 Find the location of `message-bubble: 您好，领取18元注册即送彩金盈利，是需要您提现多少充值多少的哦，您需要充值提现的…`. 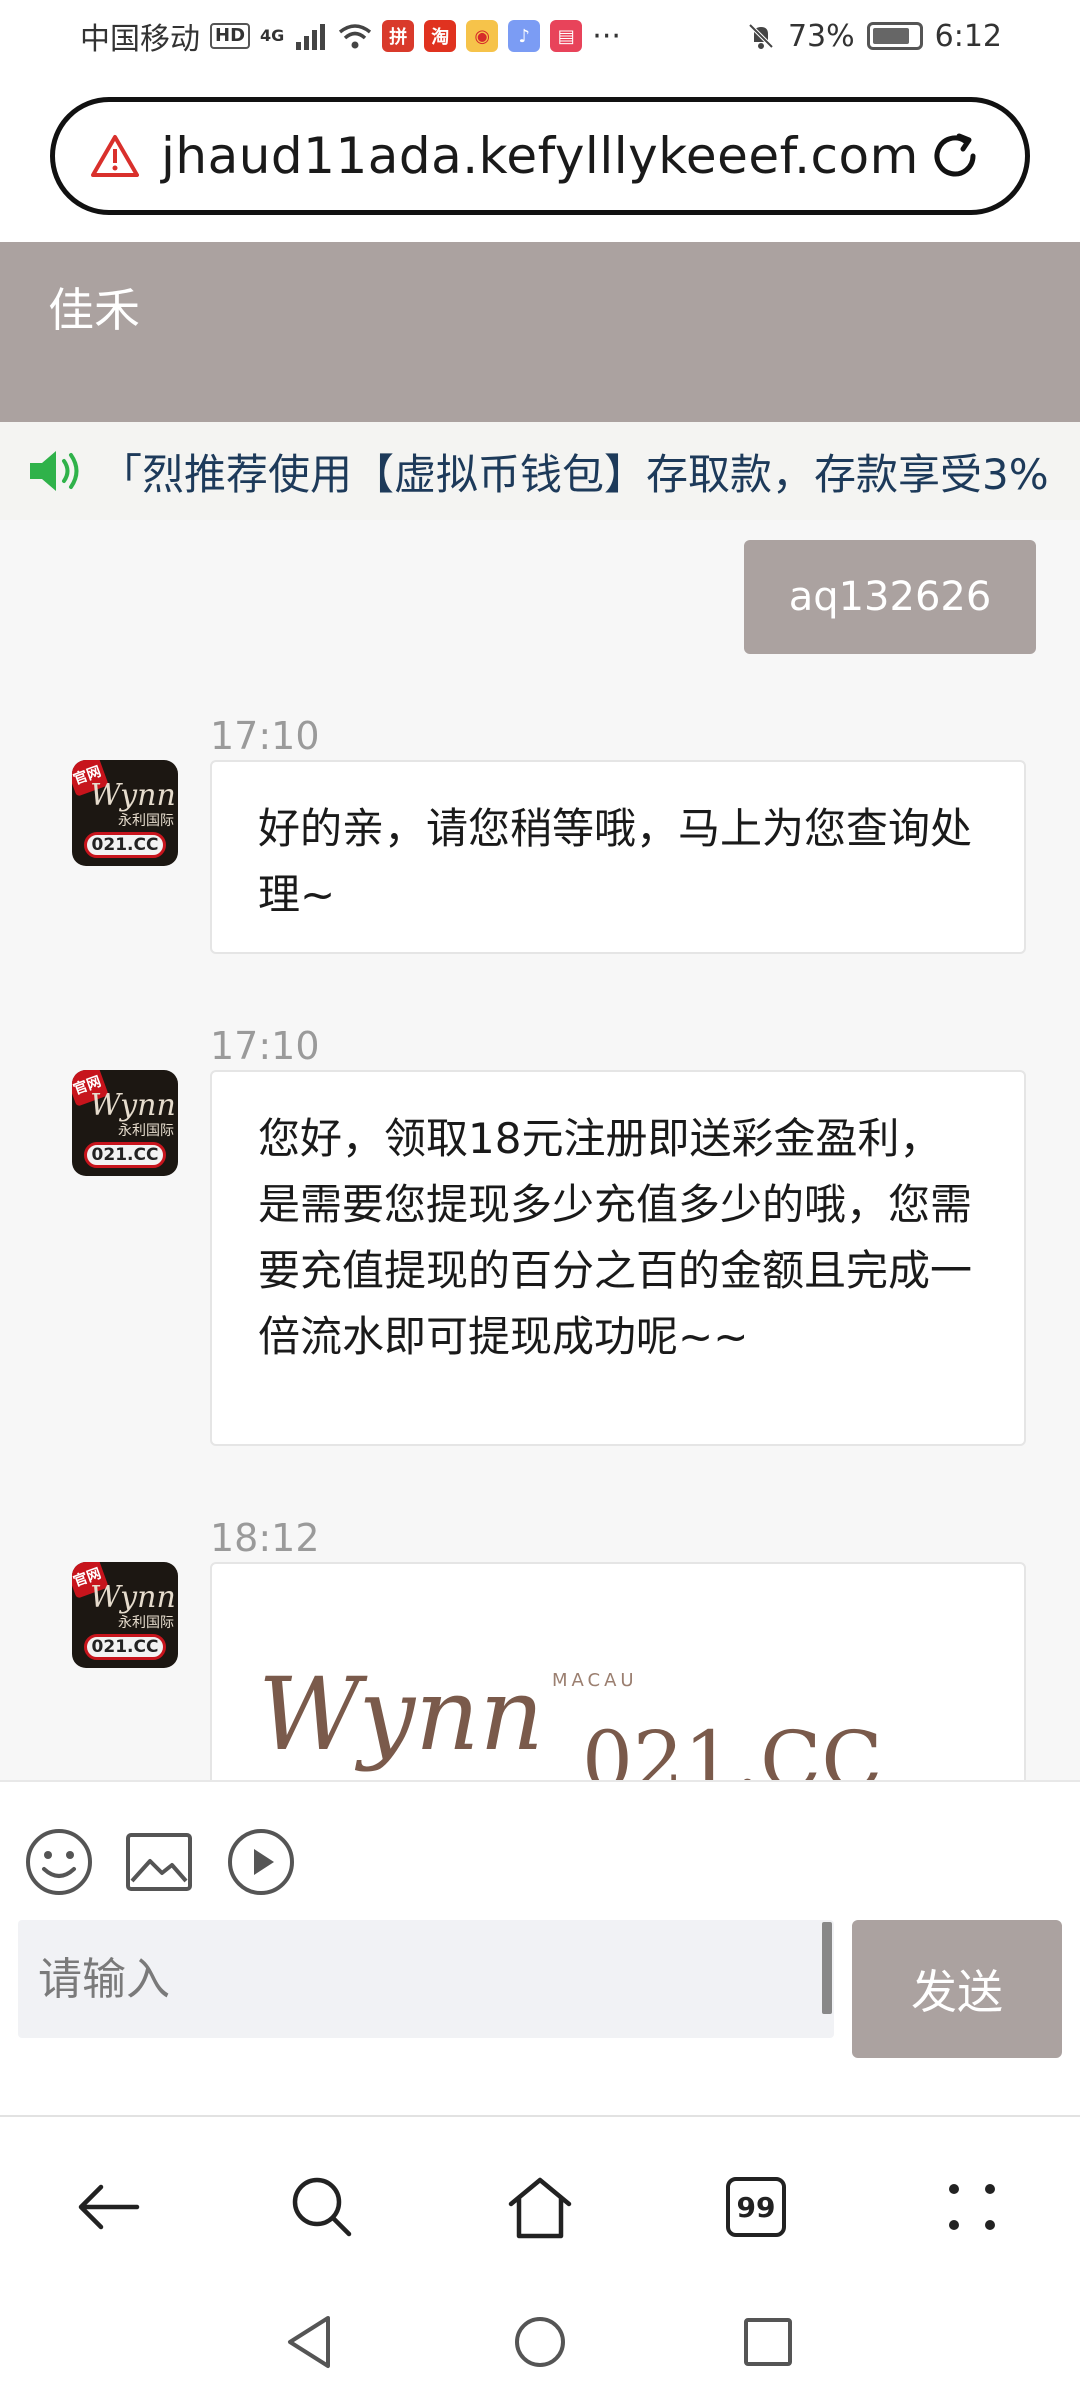

message-bubble: 您好，领取18元注册即送彩金盈利，是需要您提现多少充值多少的哦，您需要充值提现的… is located at coordinates (618, 1258).